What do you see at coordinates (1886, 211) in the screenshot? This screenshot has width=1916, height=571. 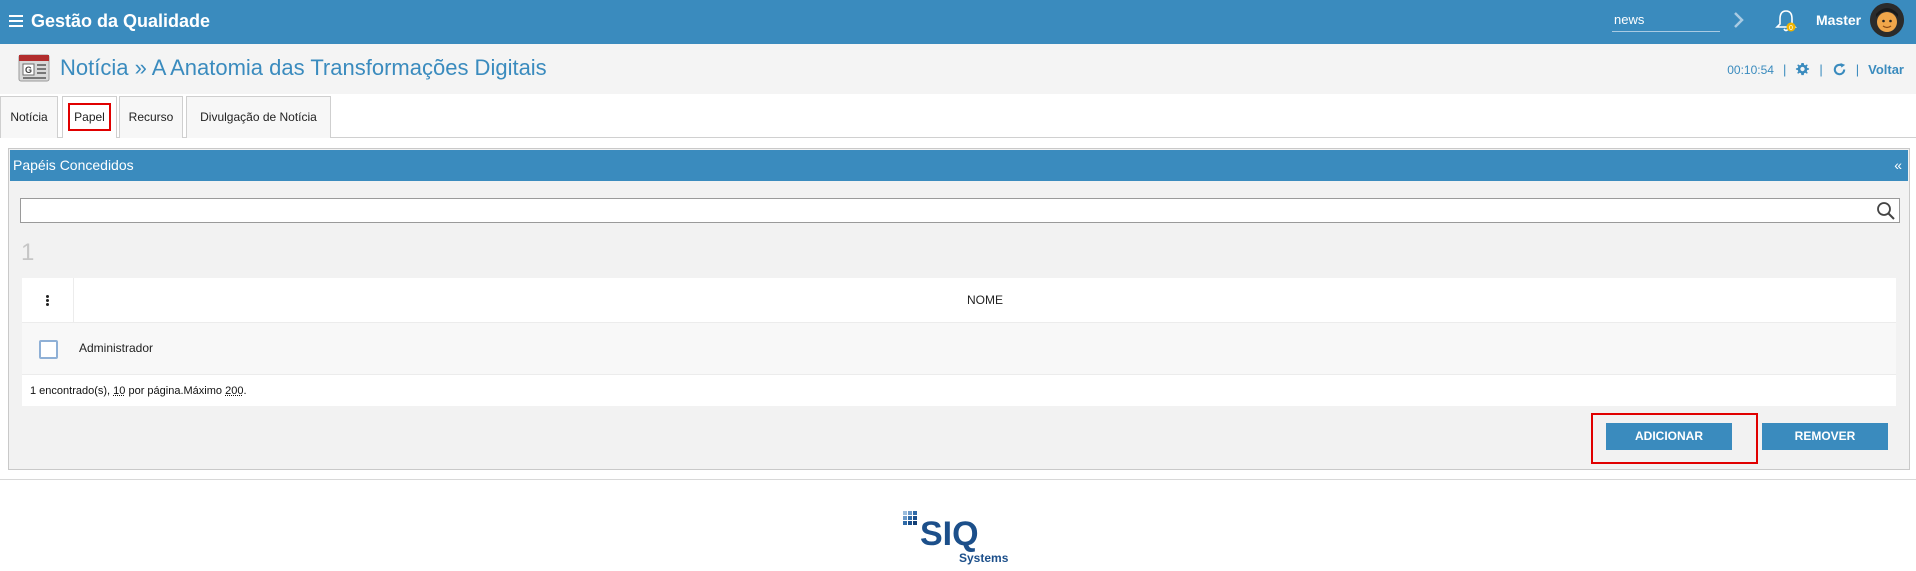 I see `search-icon` at bounding box center [1886, 211].